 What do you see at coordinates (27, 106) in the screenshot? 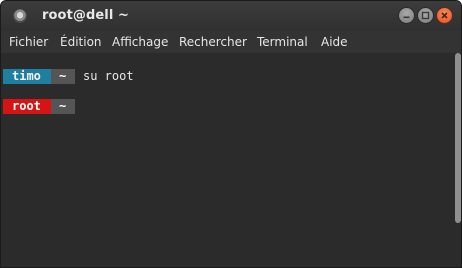
I see `prompt-user-segment: root` at bounding box center [27, 106].